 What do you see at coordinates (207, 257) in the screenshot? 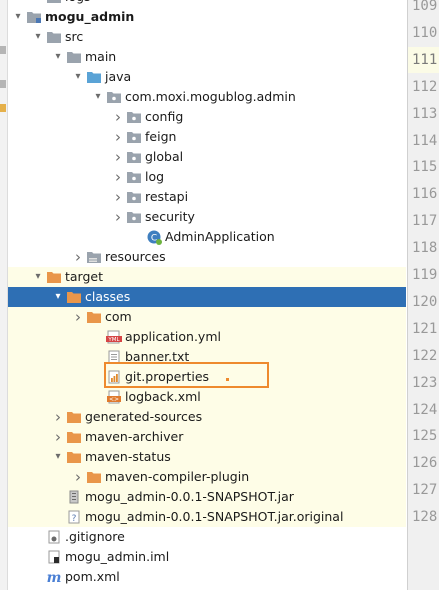
I see `tree-item: › resources` at bounding box center [207, 257].